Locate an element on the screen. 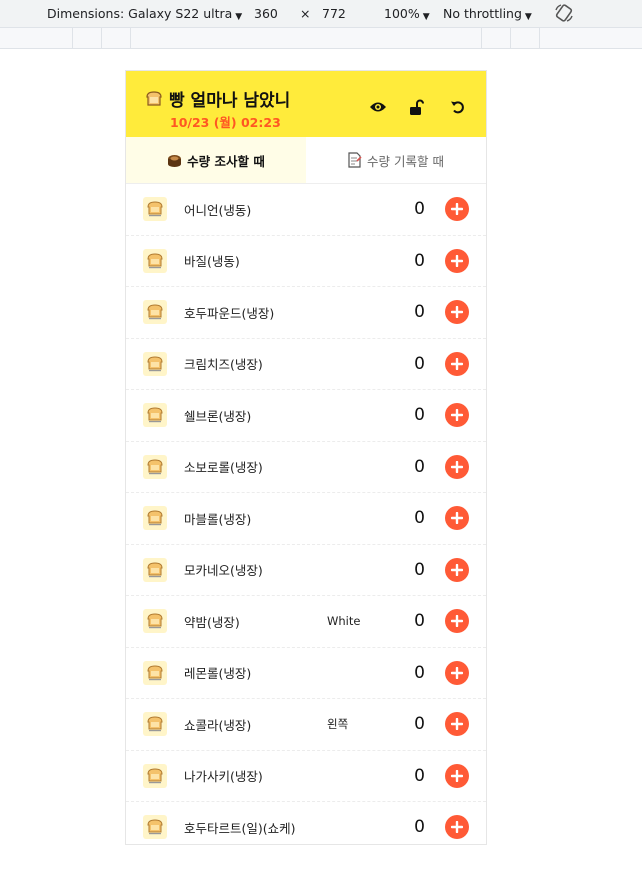  item-note: 왼쪽 is located at coordinates (338, 724).